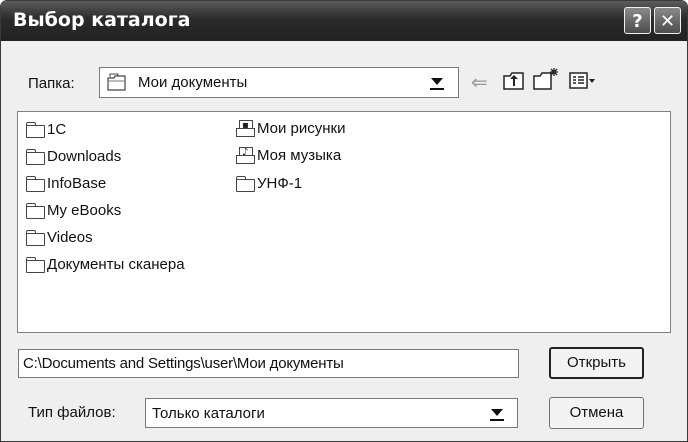 The image size is (688, 442). What do you see at coordinates (269, 183) in the screenshot?
I see `list-item: УНФ-1` at bounding box center [269, 183].